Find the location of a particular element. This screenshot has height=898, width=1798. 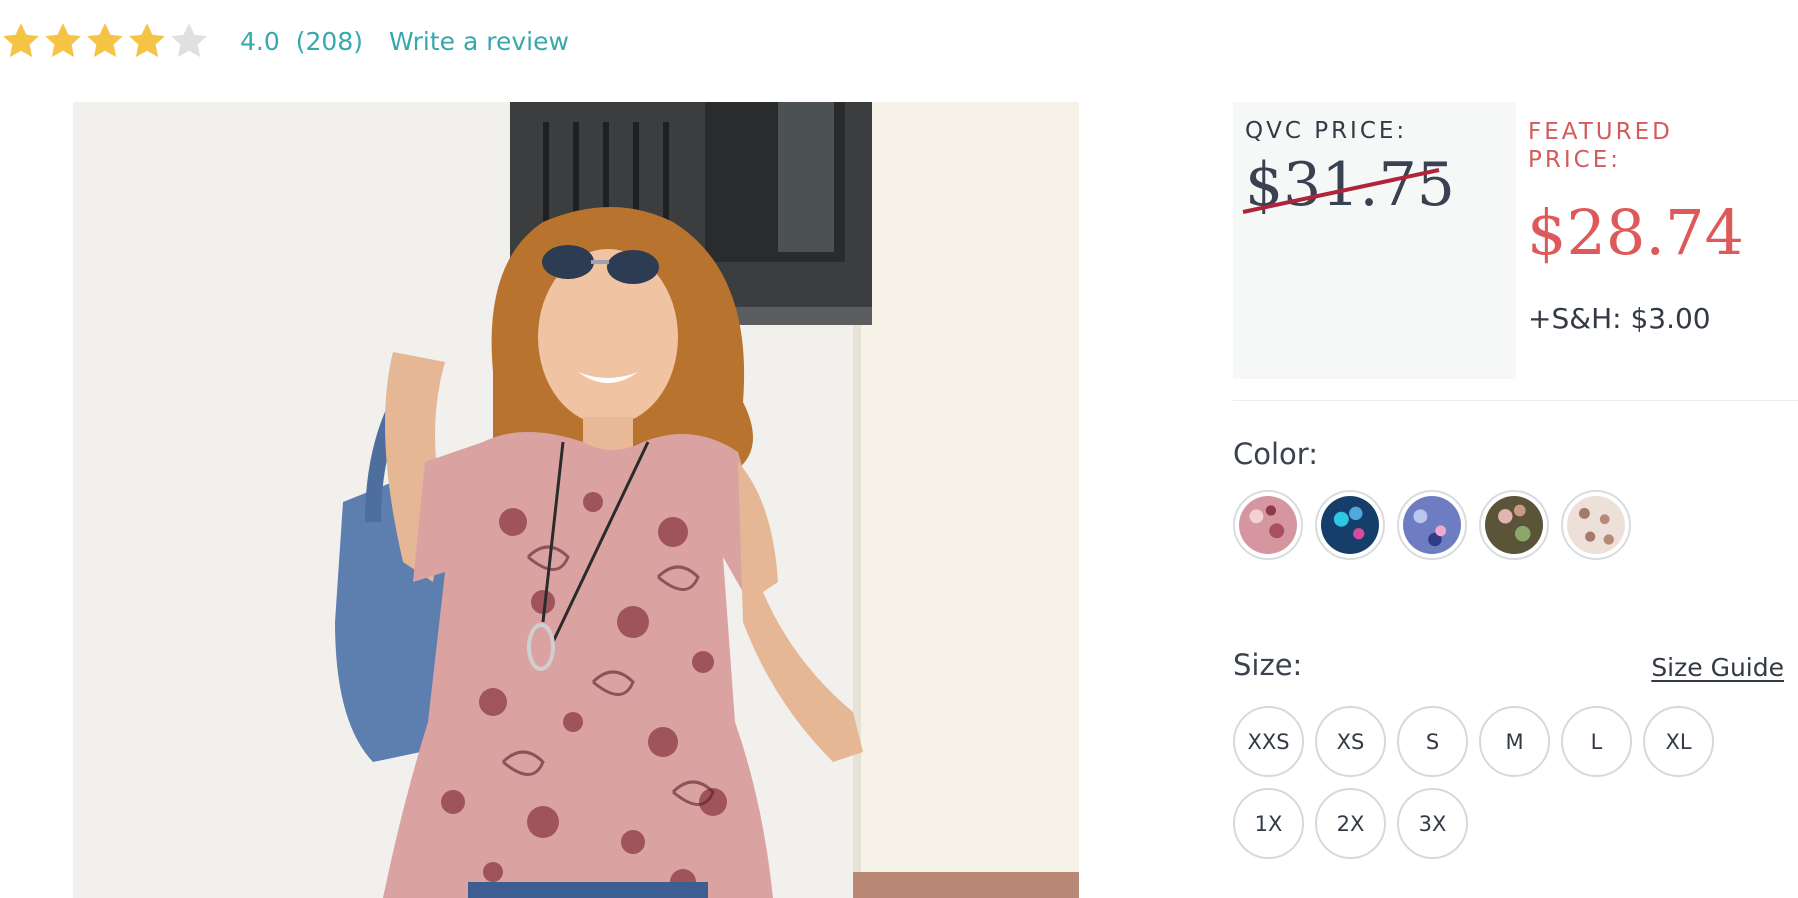

divider is located at coordinates (1515, 400).